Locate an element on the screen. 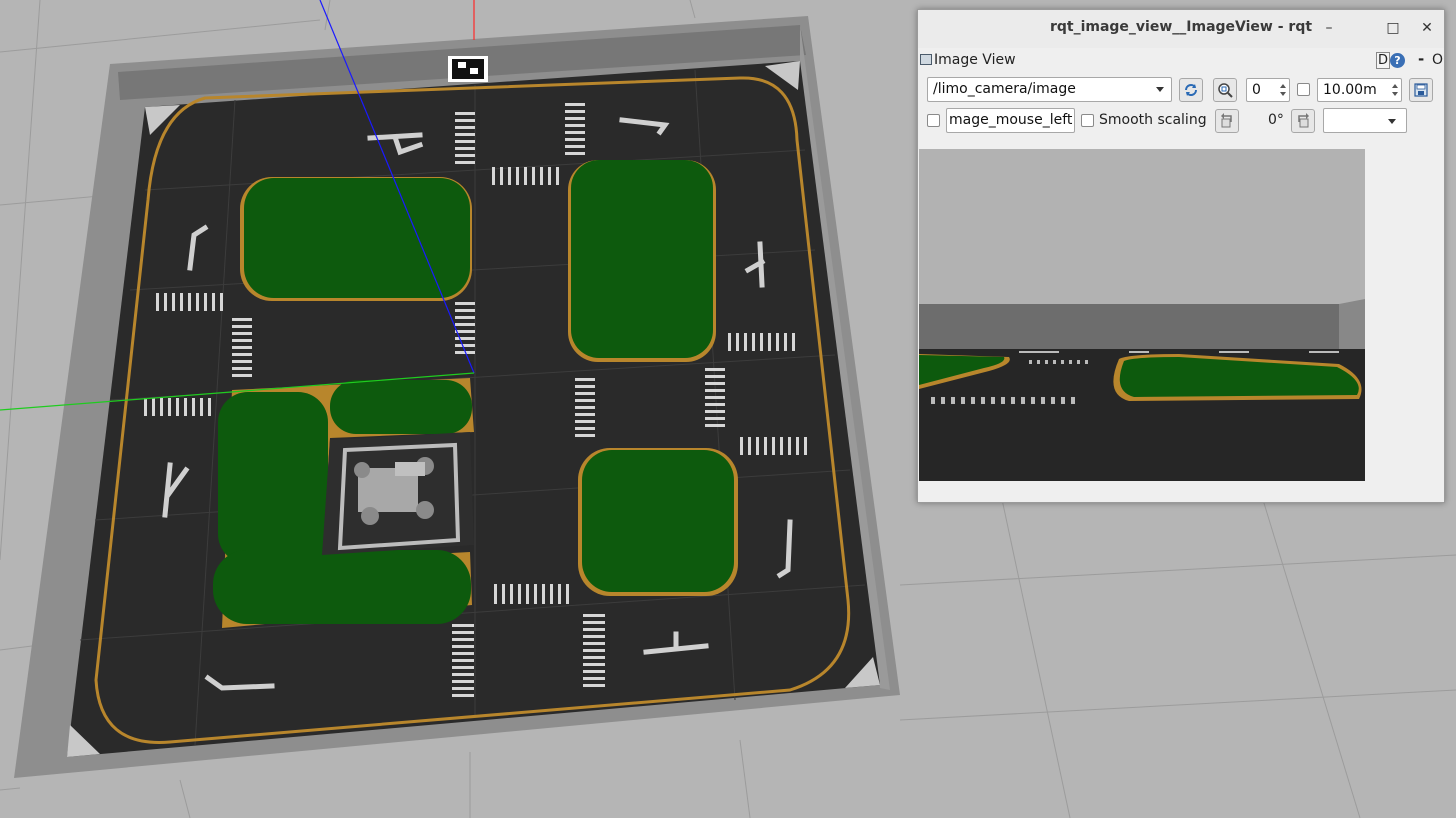 The image size is (1456, 818). num-gridlines-value: 0 is located at coordinates (1256, 90).